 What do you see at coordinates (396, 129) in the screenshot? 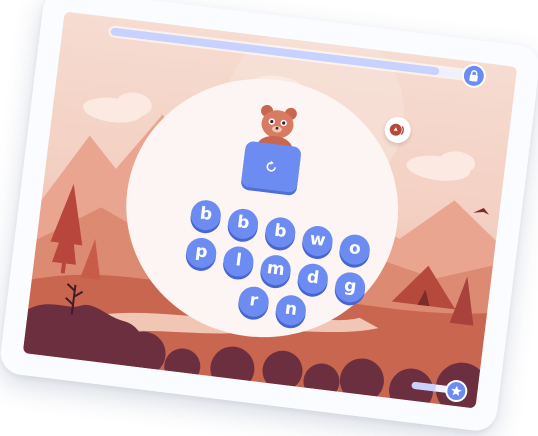
I see `speaker-icon` at bounding box center [396, 129].